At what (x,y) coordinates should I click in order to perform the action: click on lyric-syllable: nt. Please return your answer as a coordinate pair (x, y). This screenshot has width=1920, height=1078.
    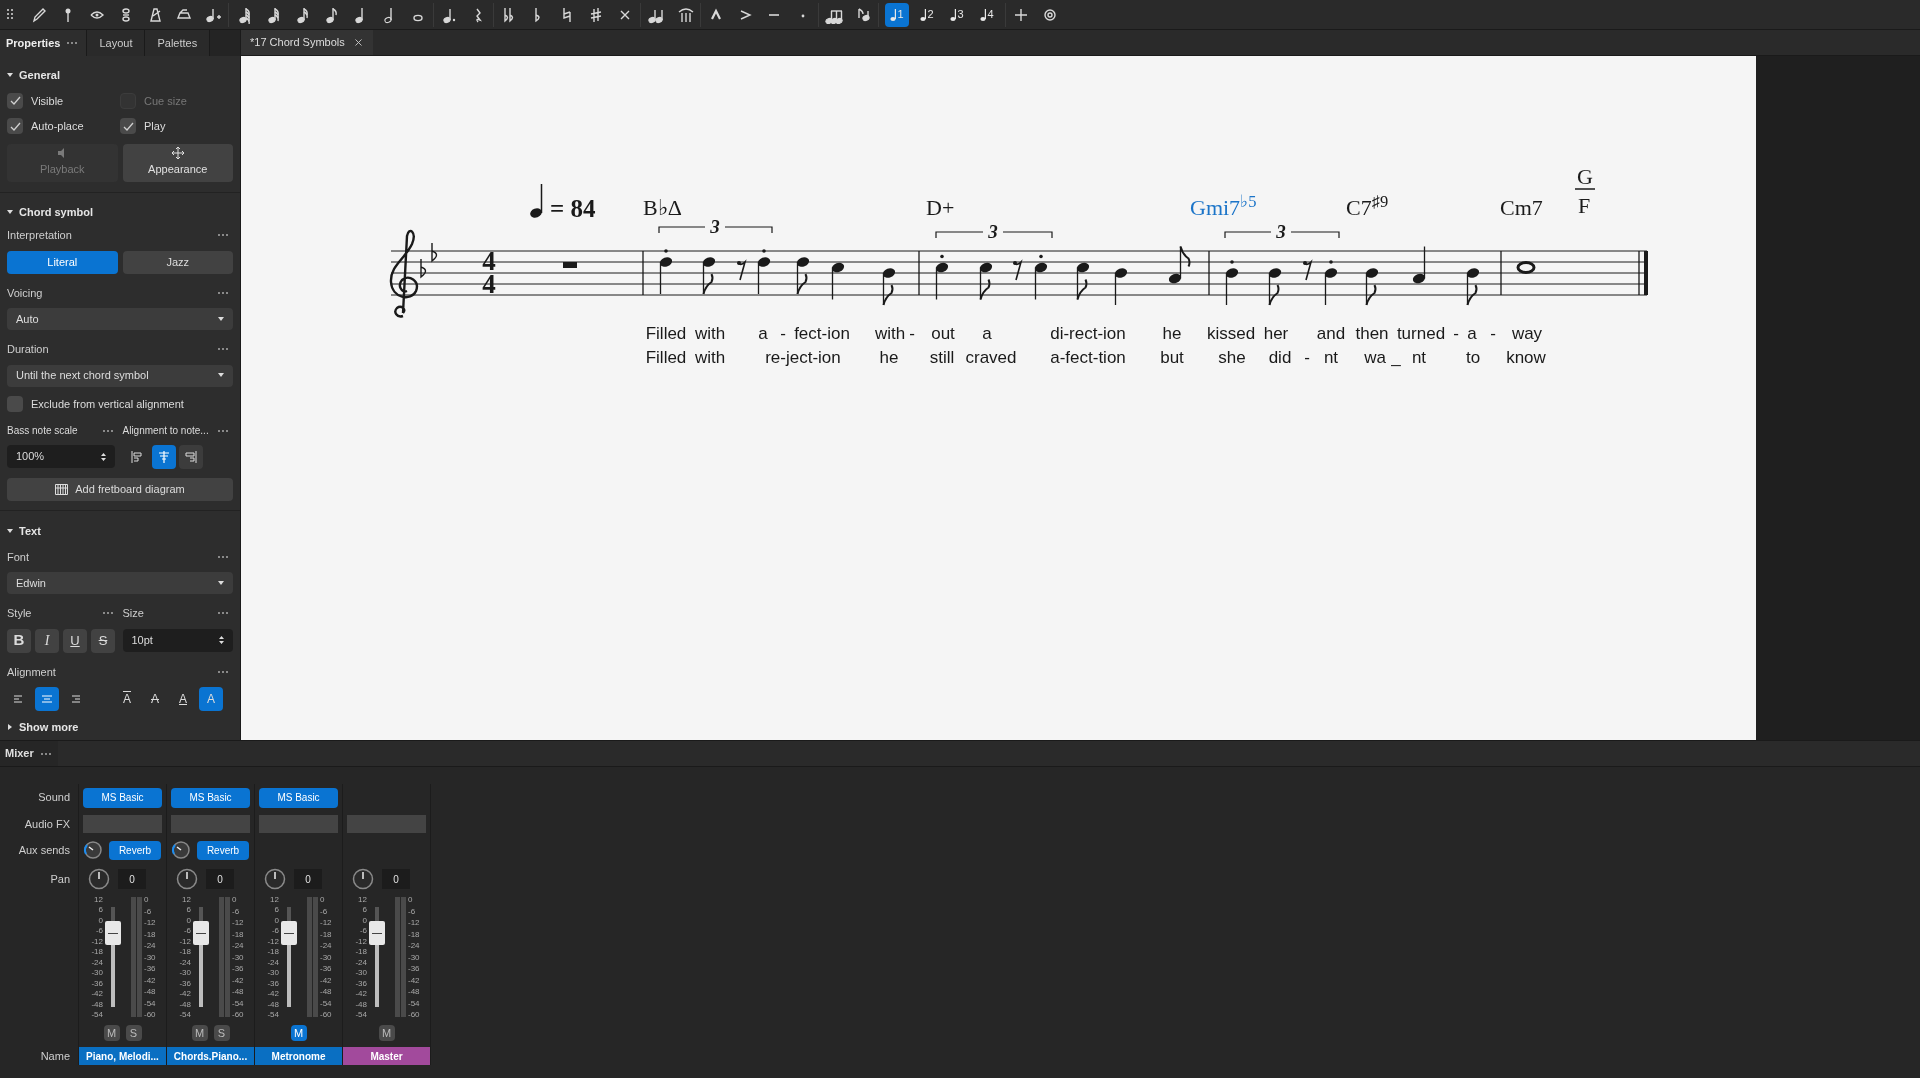
    Looking at the image, I should click on (1331, 357).